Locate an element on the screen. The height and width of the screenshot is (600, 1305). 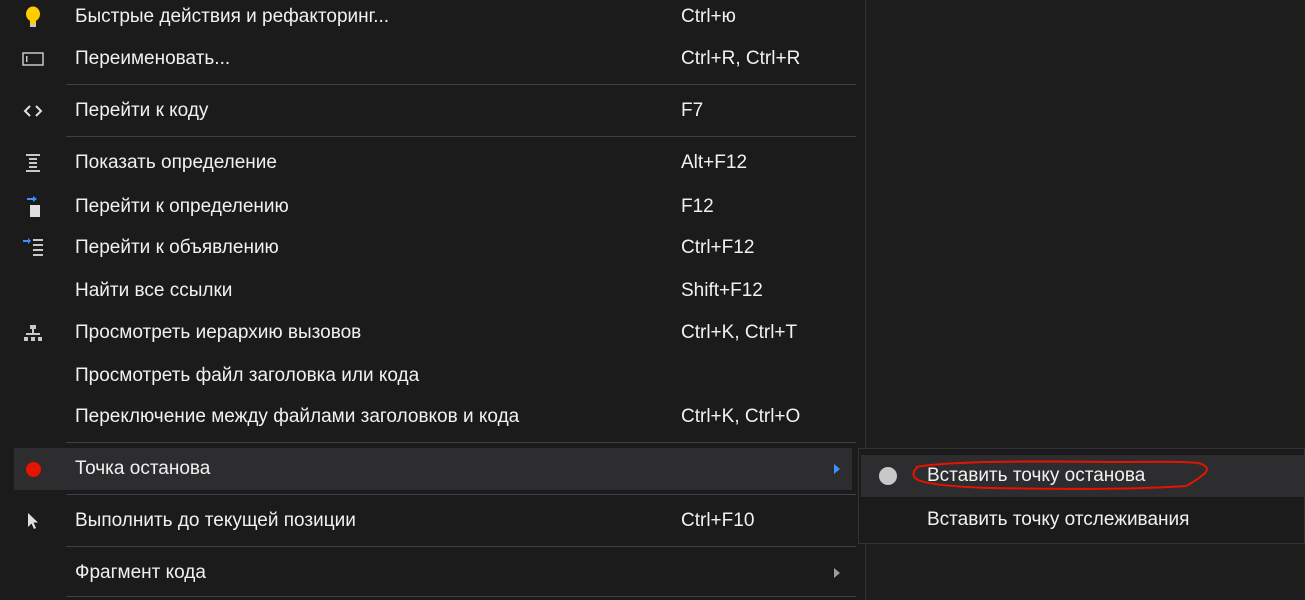
submenu-item-insert-breakpoint: Вставить точку останова is located at coordinates (1083, 476).